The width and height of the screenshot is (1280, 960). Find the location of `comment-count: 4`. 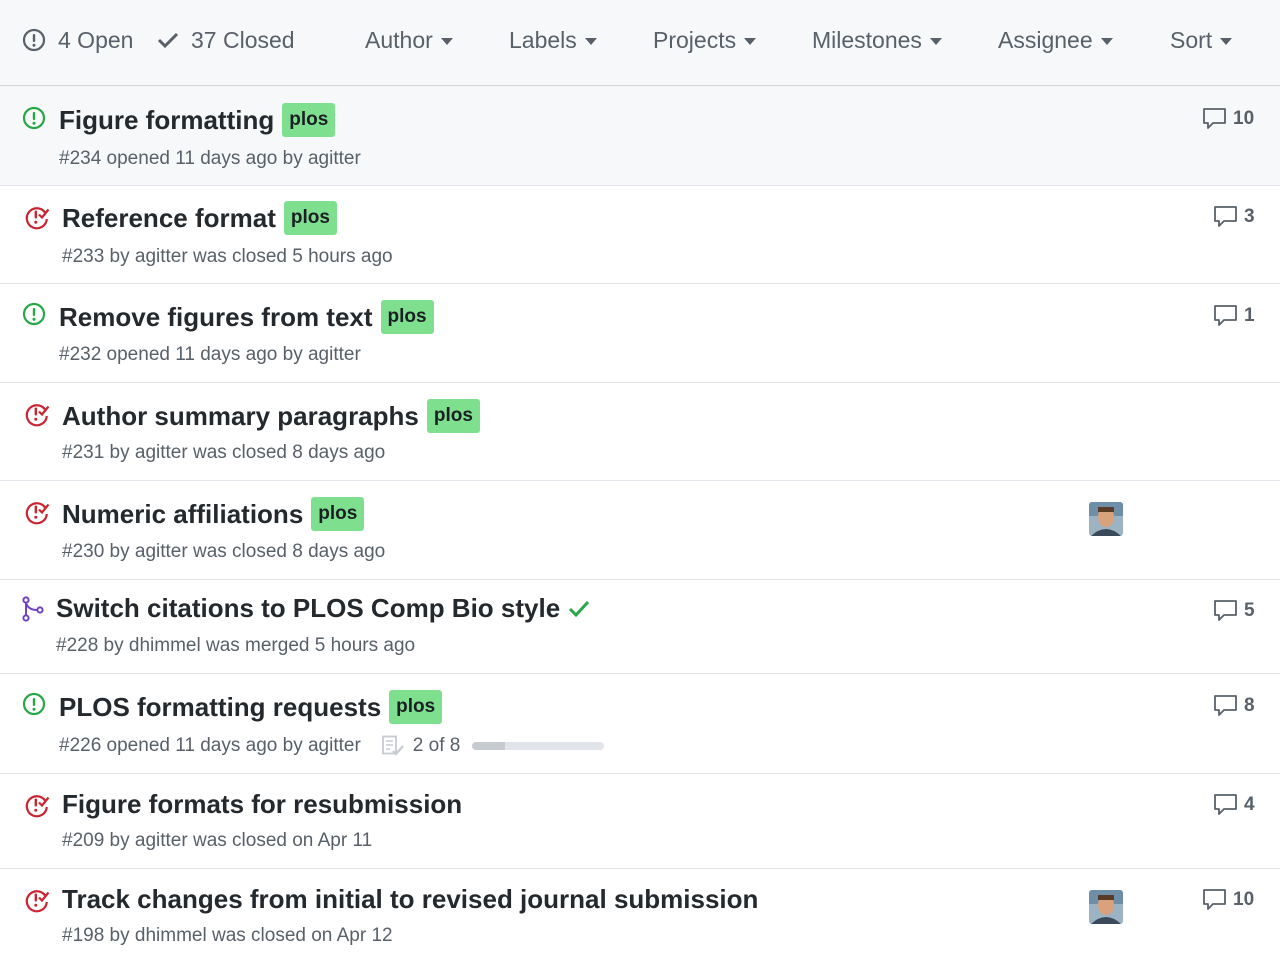

comment-count: 4 is located at coordinates (1249, 804).